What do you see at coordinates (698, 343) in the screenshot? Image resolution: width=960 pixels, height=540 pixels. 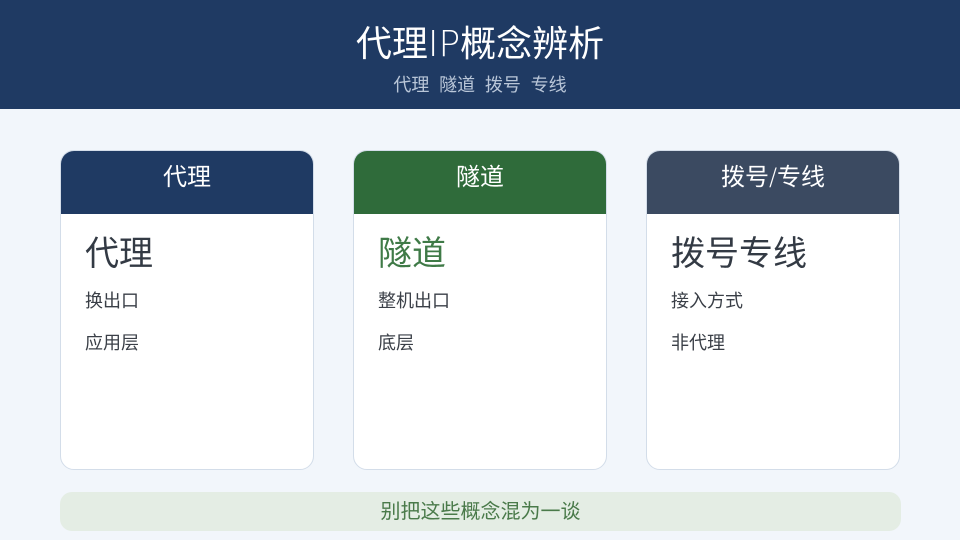 I see `card-dialup-line-2: 非代理` at bounding box center [698, 343].